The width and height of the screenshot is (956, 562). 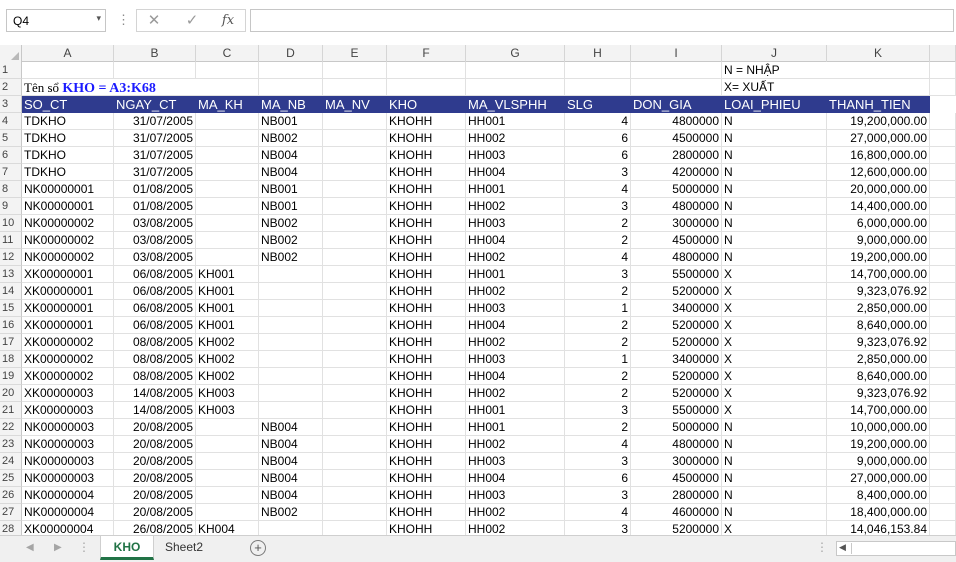 I want to click on column-header-i: I, so click(x=676, y=53).